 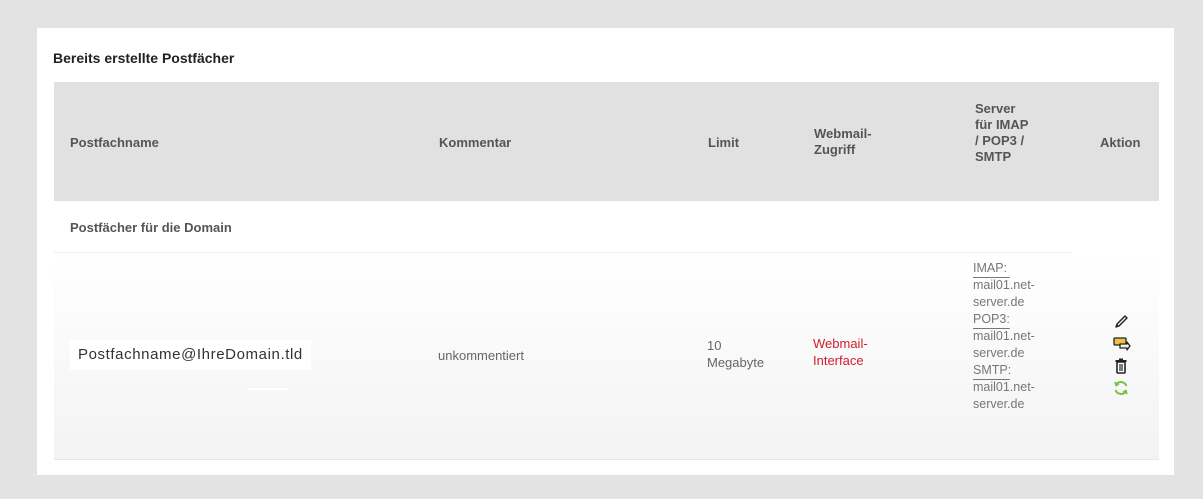 What do you see at coordinates (991, 387) in the screenshot?
I see `smtp-host-name: mail01` at bounding box center [991, 387].